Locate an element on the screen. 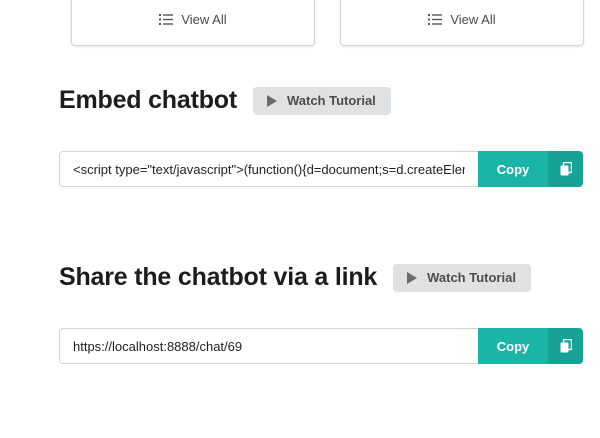  embed-heading: Embed chatbot is located at coordinates (148, 100).